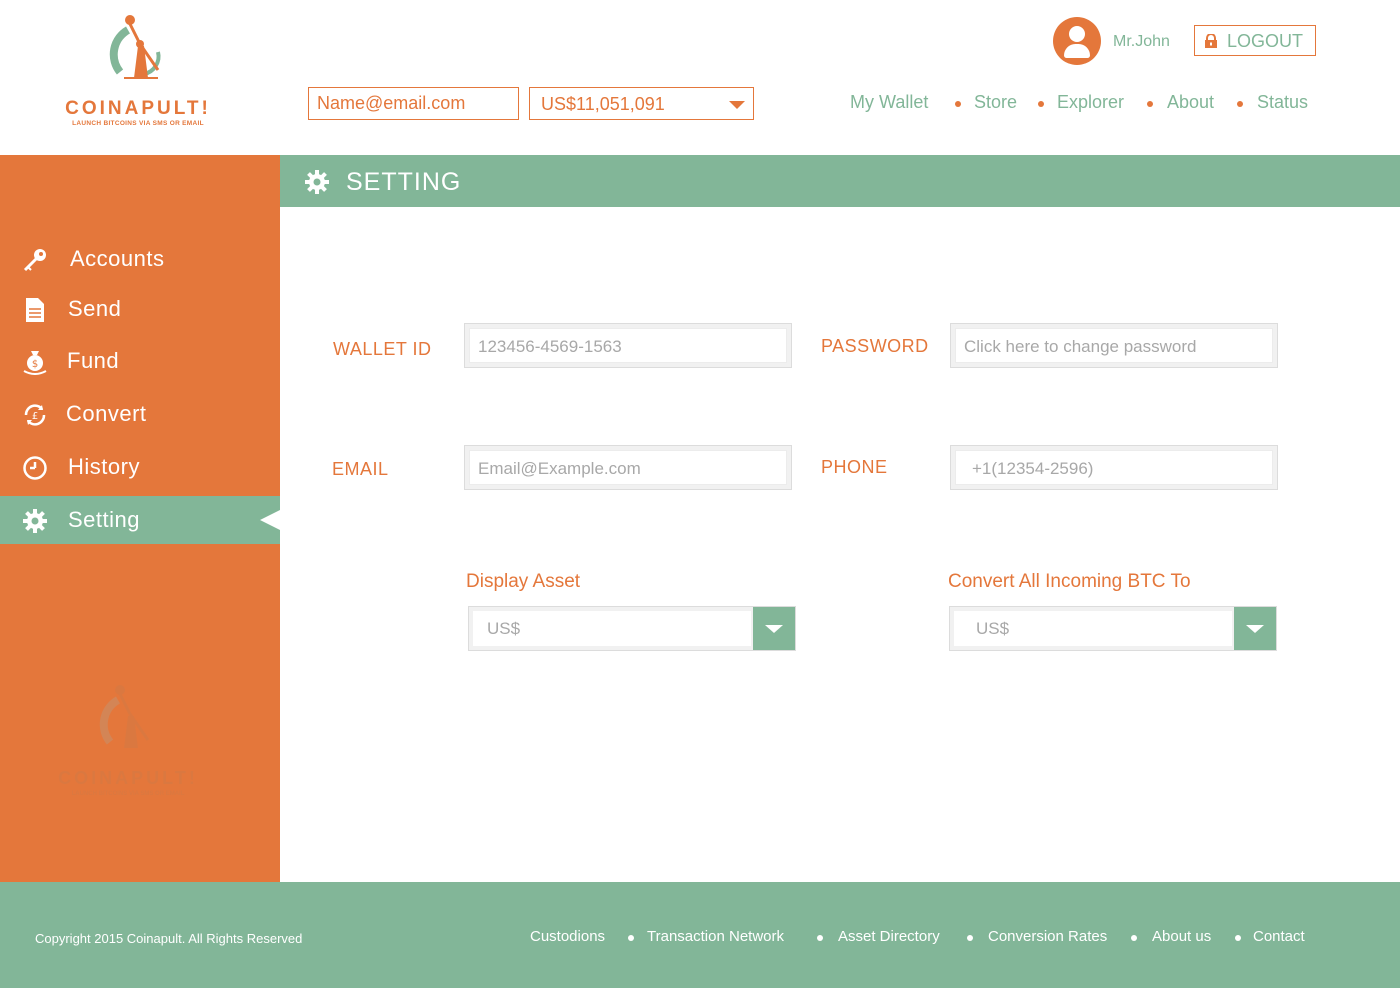  Describe the element at coordinates (117, 258) in the screenshot. I see `sidebar-item-label: Accounts` at that location.